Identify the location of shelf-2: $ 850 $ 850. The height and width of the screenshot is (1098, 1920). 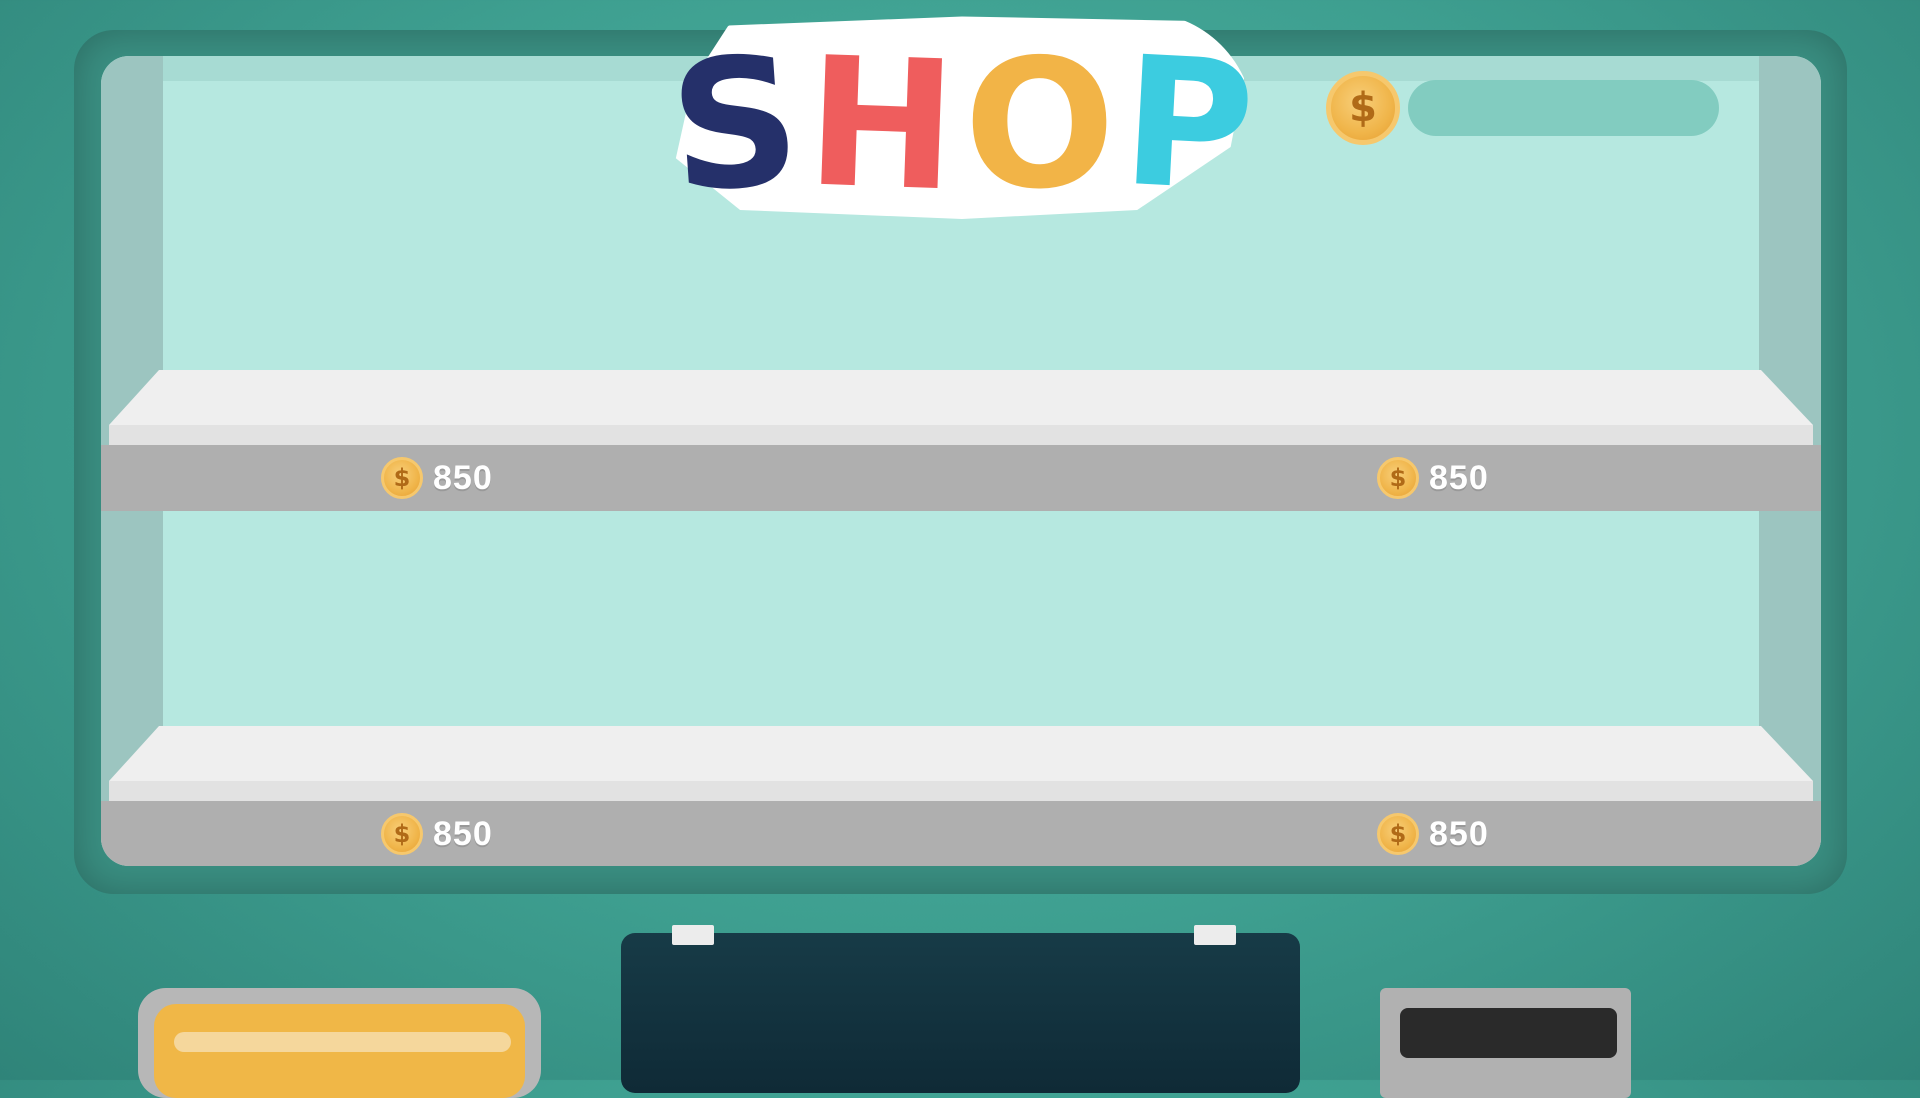
(961, 796).